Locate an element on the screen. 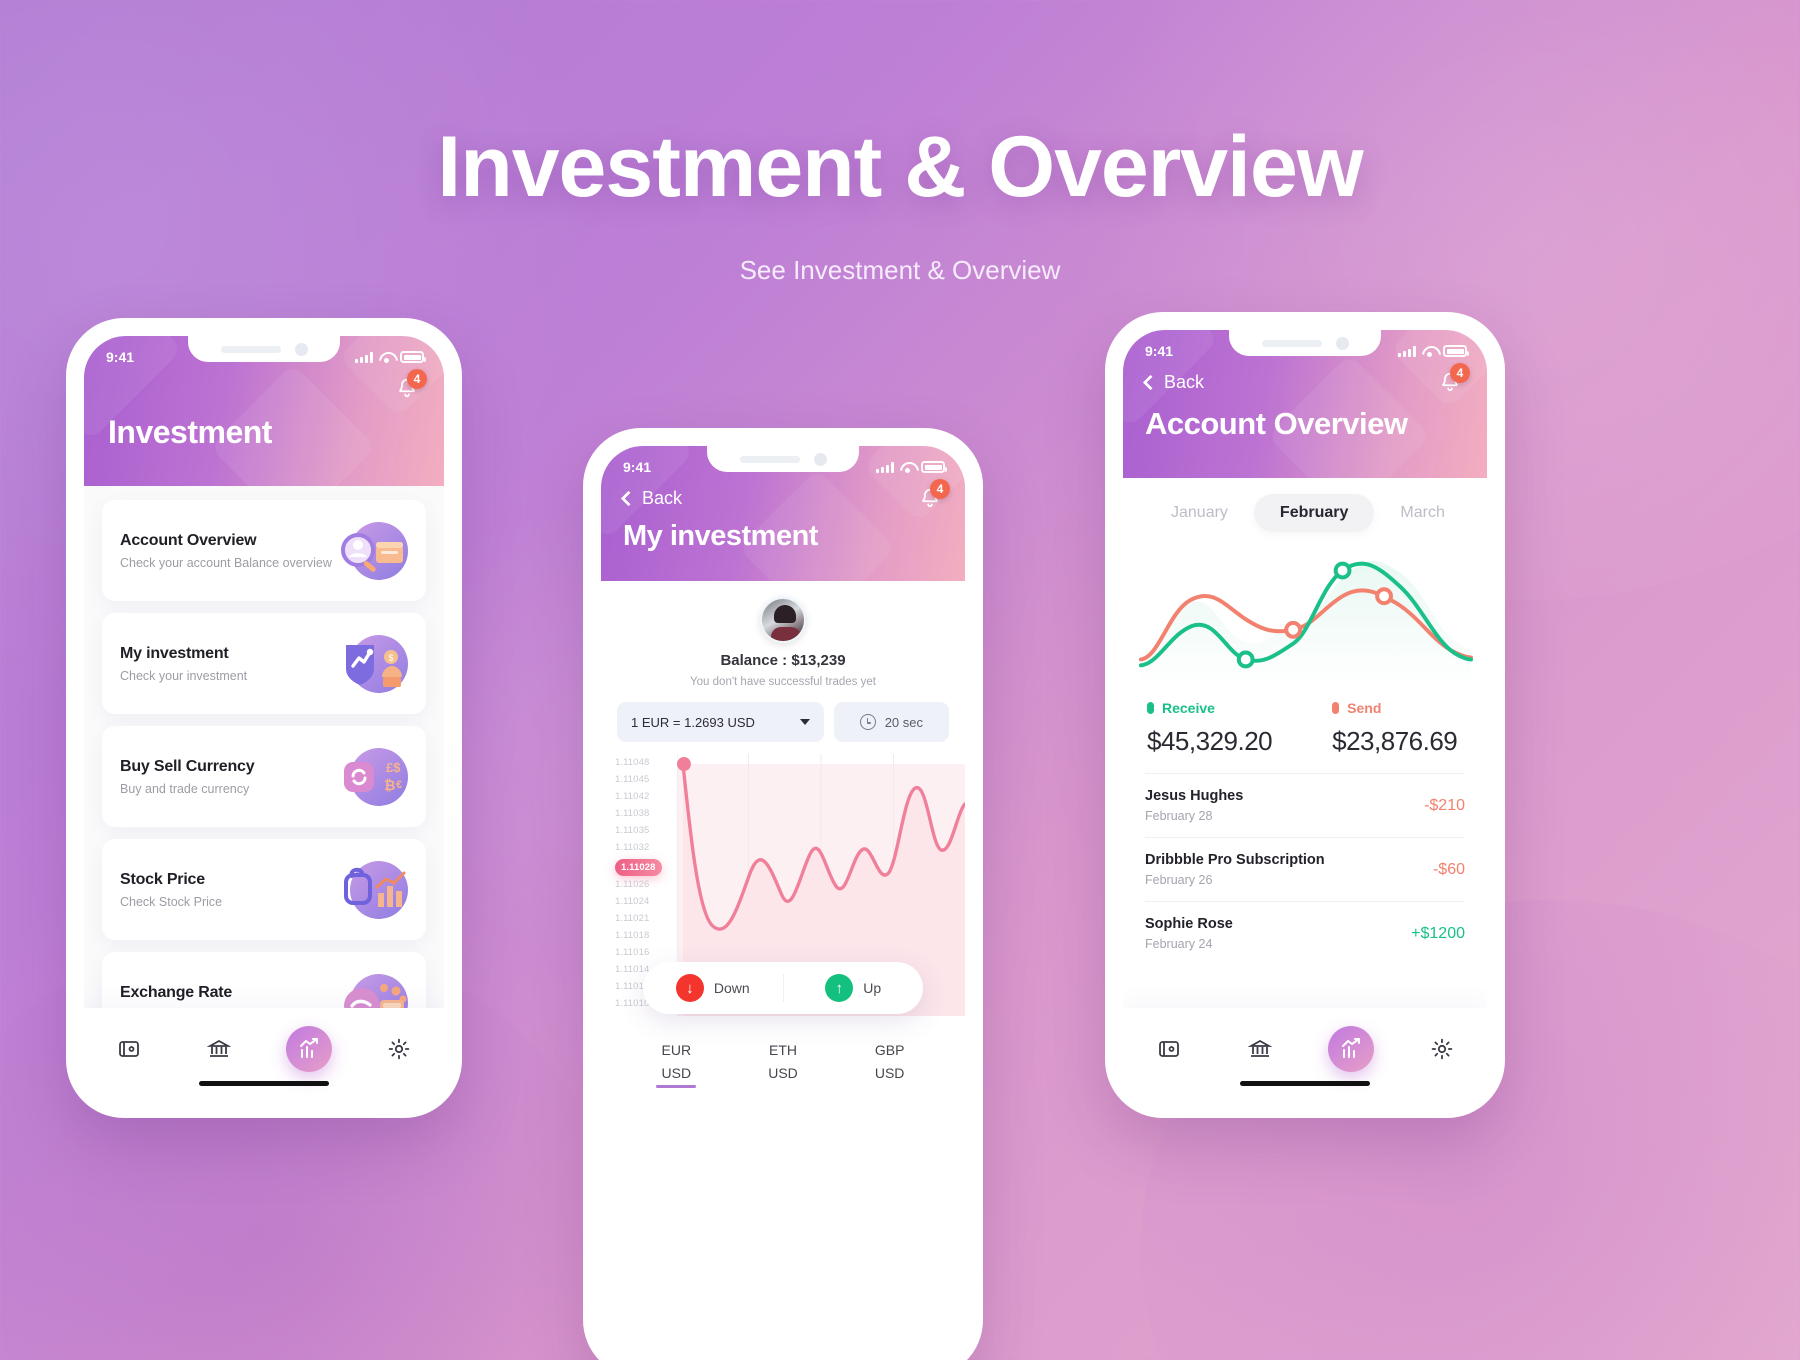 The height and width of the screenshot is (1360, 1800). transaction-date: February 26 is located at coordinates (1179, 880).